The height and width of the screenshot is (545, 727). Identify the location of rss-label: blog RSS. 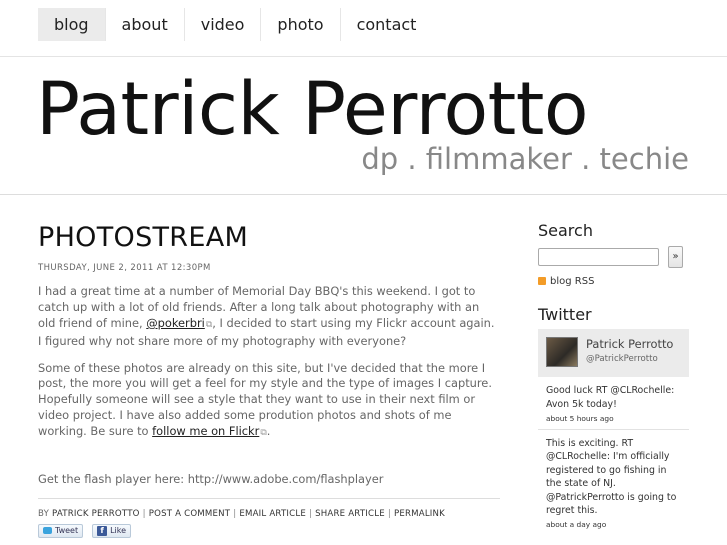
(572, 281).